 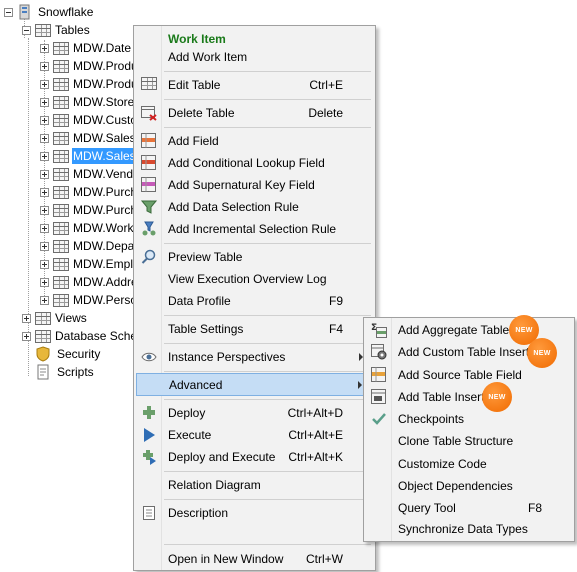 What do you see at coordinates (254, 57) in the screenshot?
I see `menu-add-work-item: Add Work Item` at bounding box center [254, 57].